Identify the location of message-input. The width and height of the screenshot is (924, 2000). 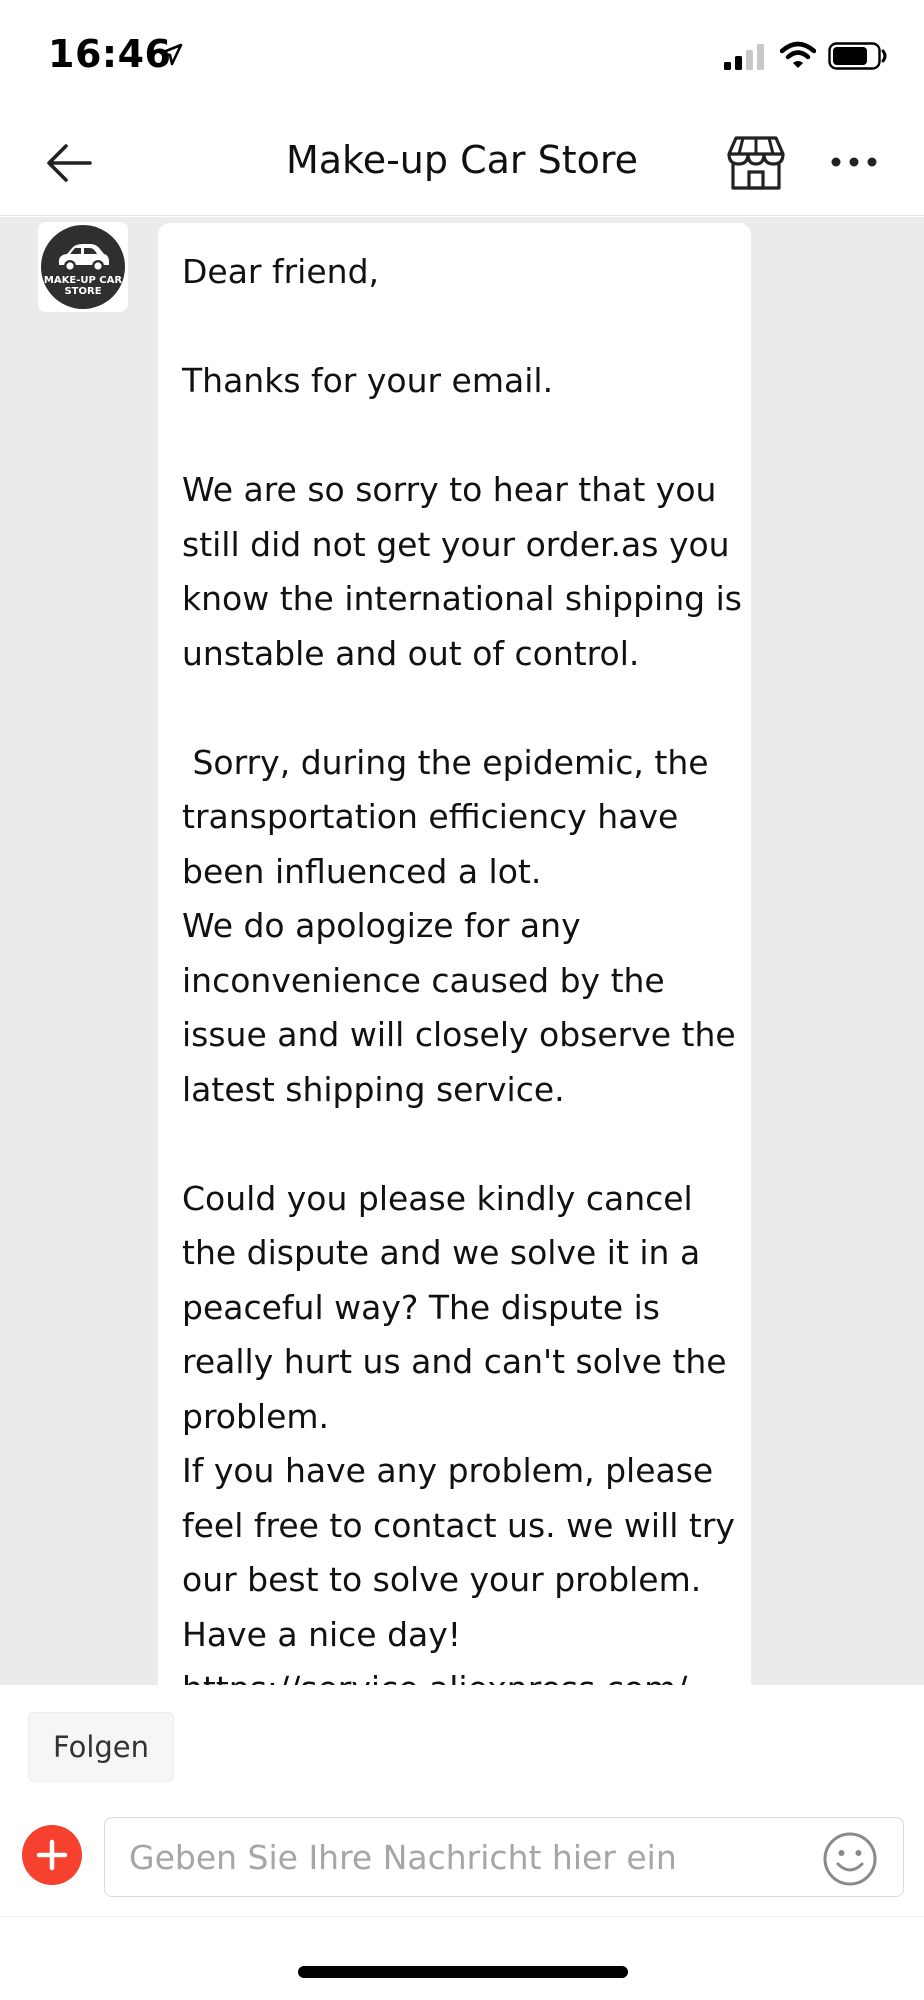
(504, 1857).